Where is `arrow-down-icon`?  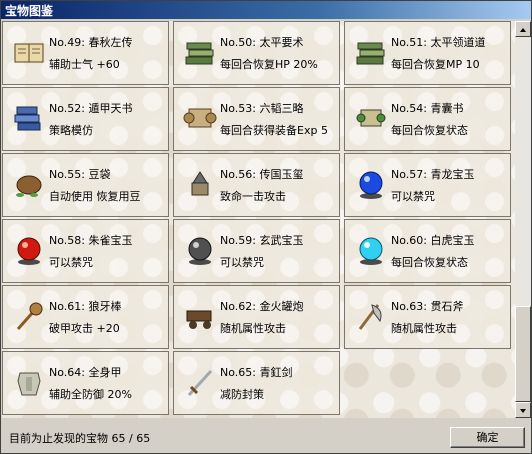
arrow-down-icon is located at coordinates (523, 411).